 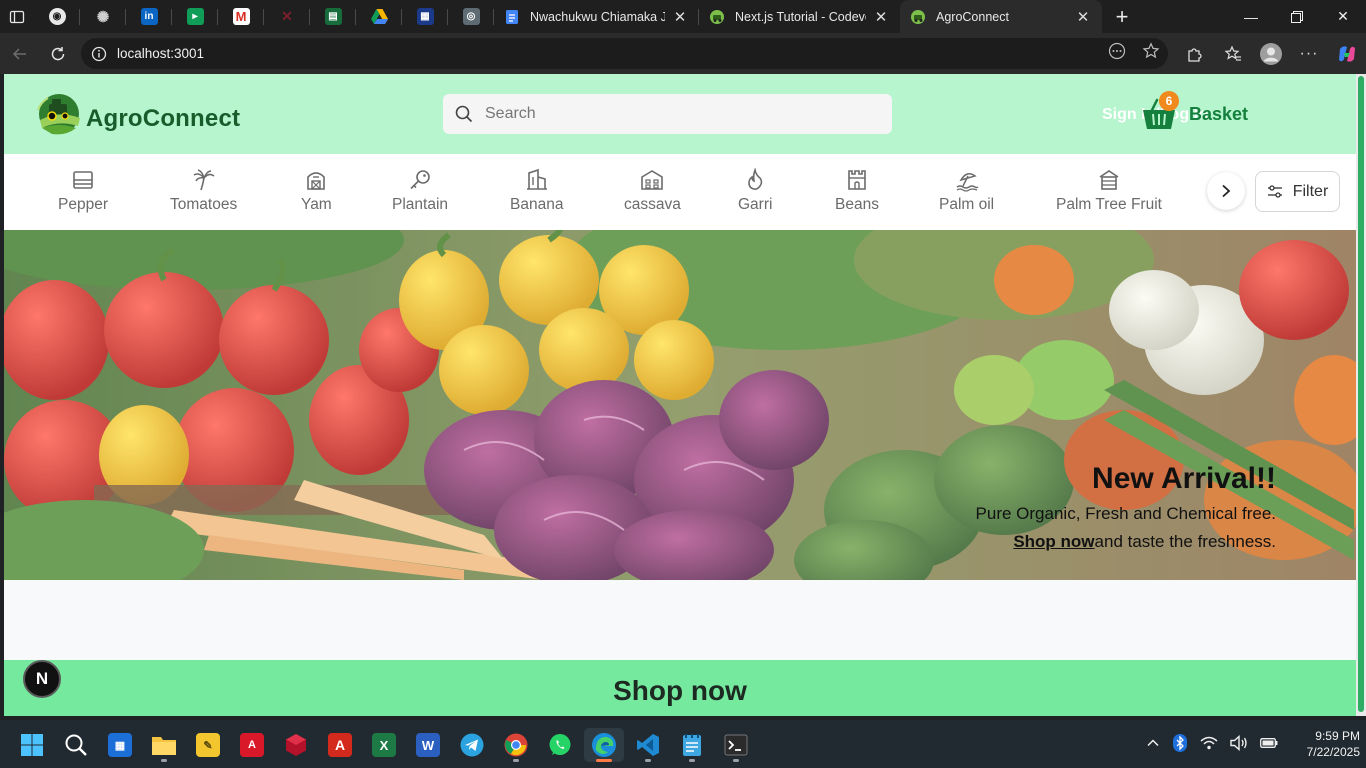 I want to click on page-scrollbar, so click(x=1361, y=395).